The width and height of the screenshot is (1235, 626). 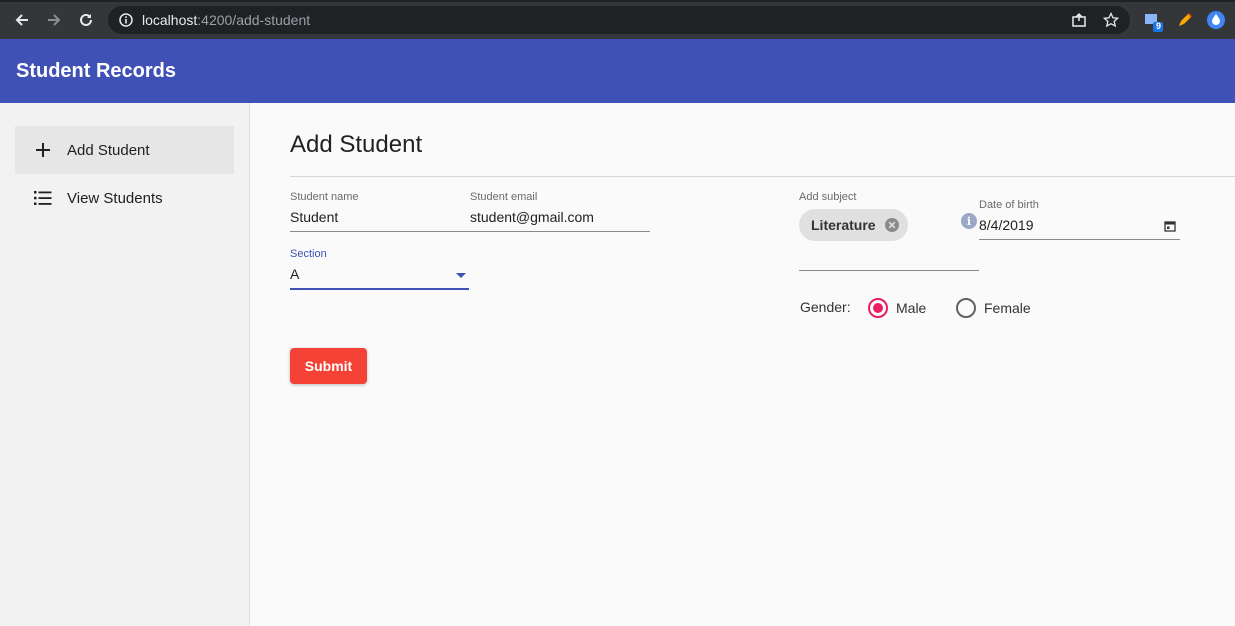 I want to click on student-email-field: Student email student@gmail.com, so click(x=560, y=212).